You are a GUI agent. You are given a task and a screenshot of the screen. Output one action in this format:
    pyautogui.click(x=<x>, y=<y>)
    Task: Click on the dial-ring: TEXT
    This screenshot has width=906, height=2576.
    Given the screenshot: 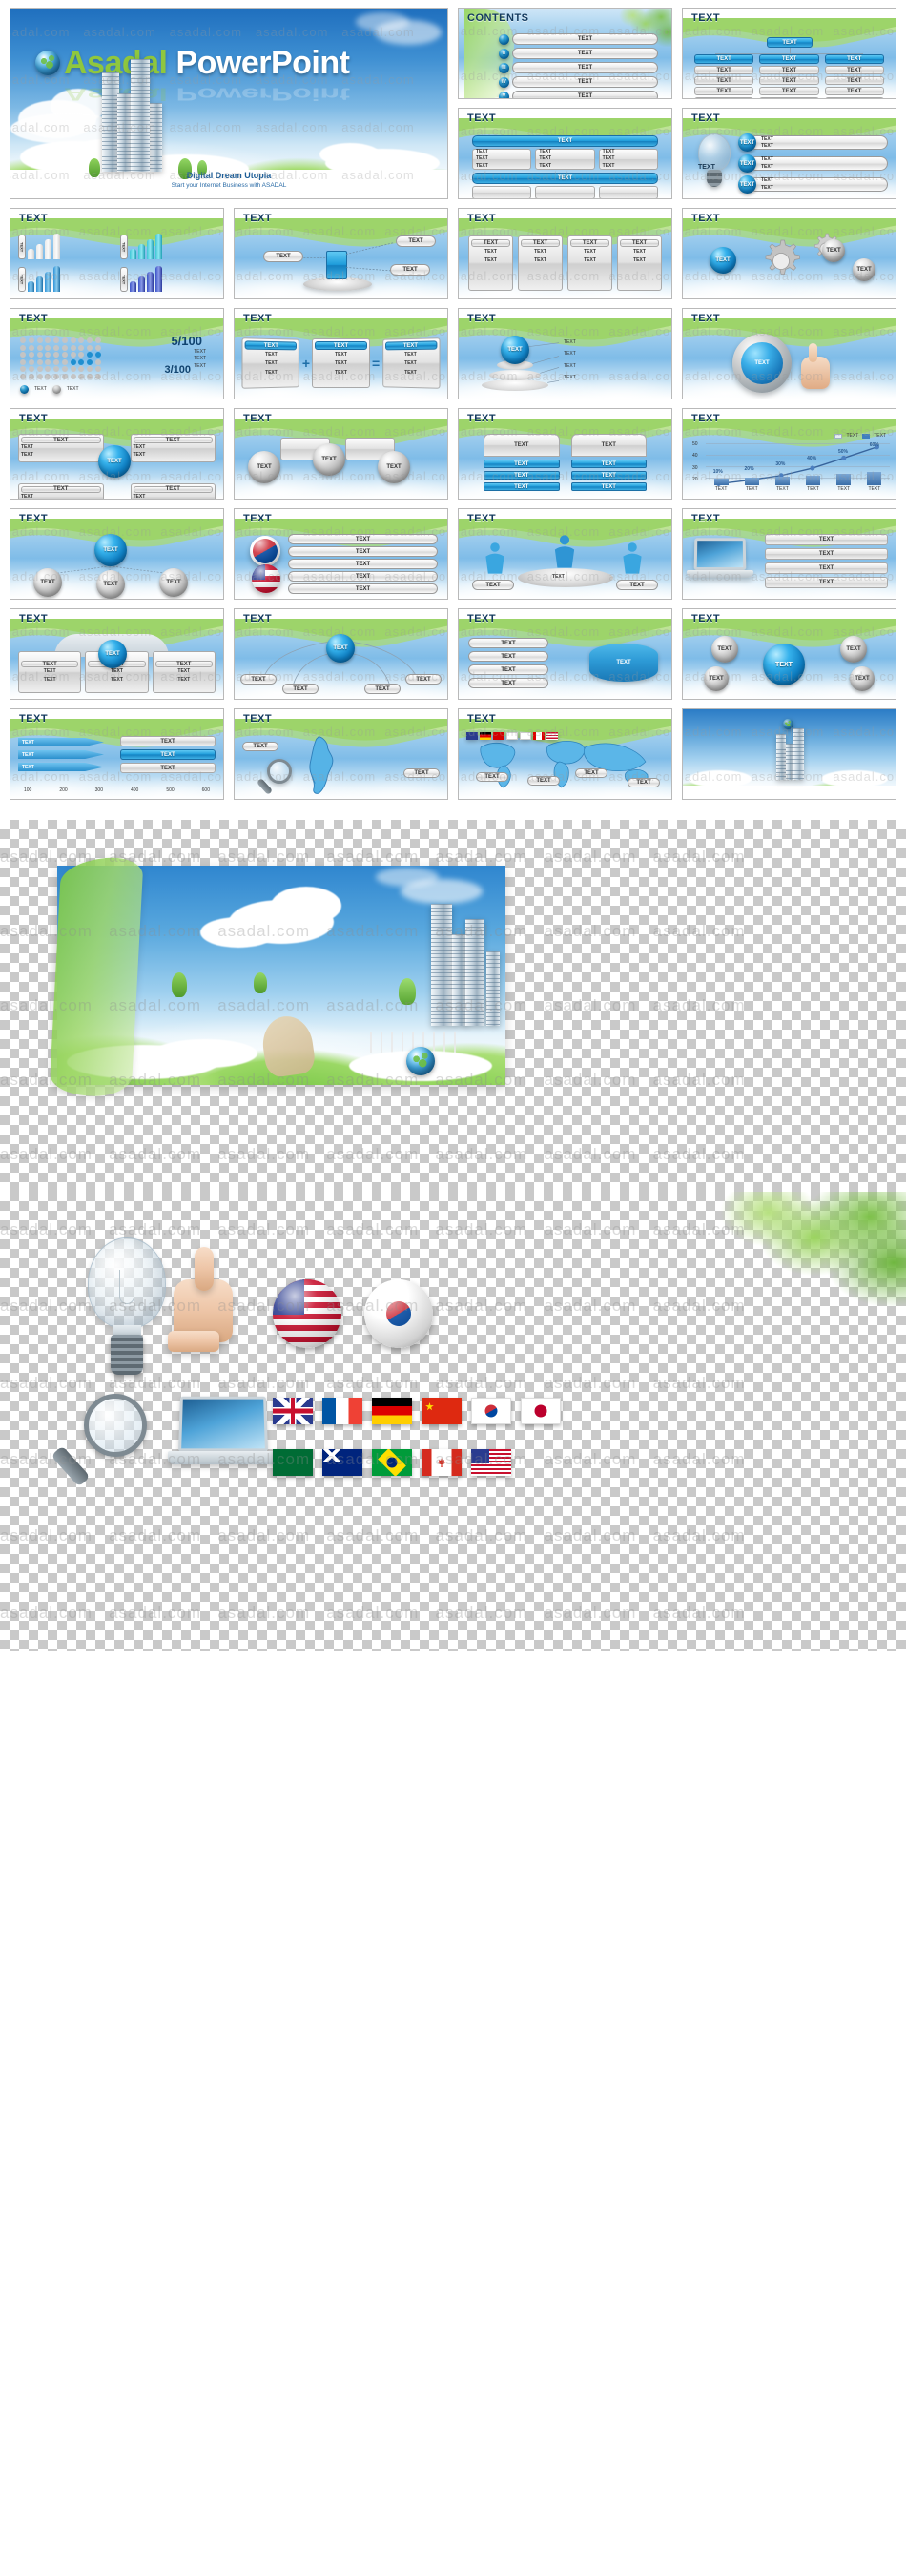 What is the action you would take?
    pyautogui.click(x=762, y=363)
    